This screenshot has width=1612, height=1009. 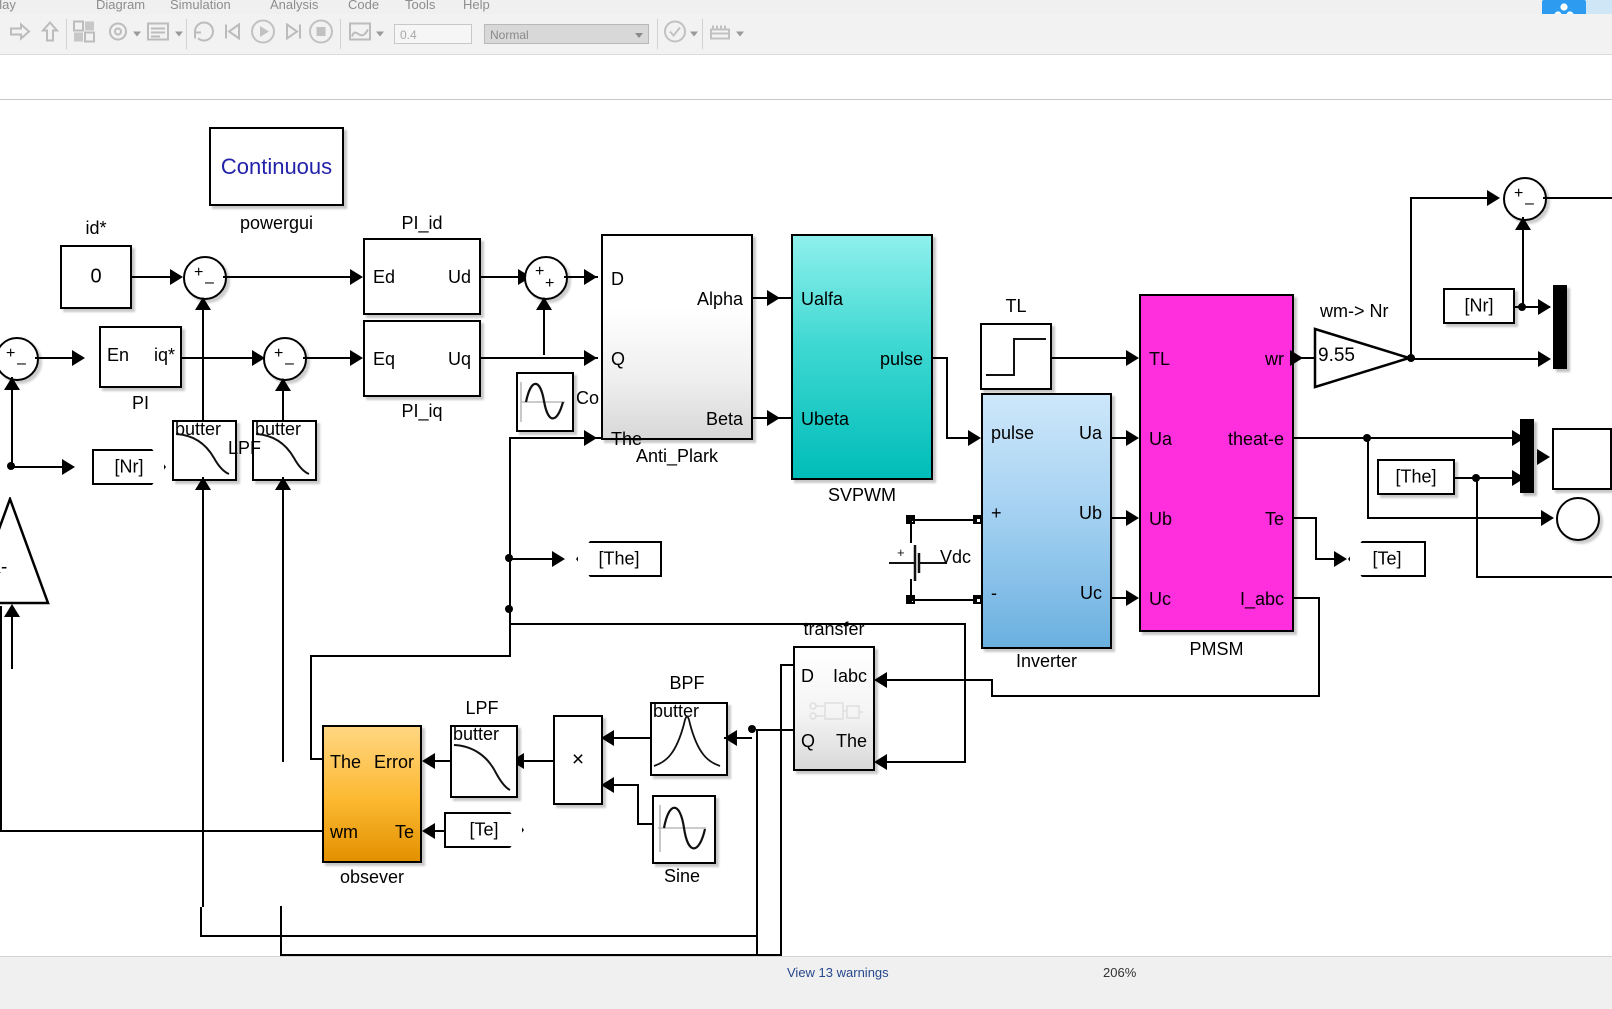 I want to click on inverter-out-uc-label: Uc, so click(x=1091, y=593).